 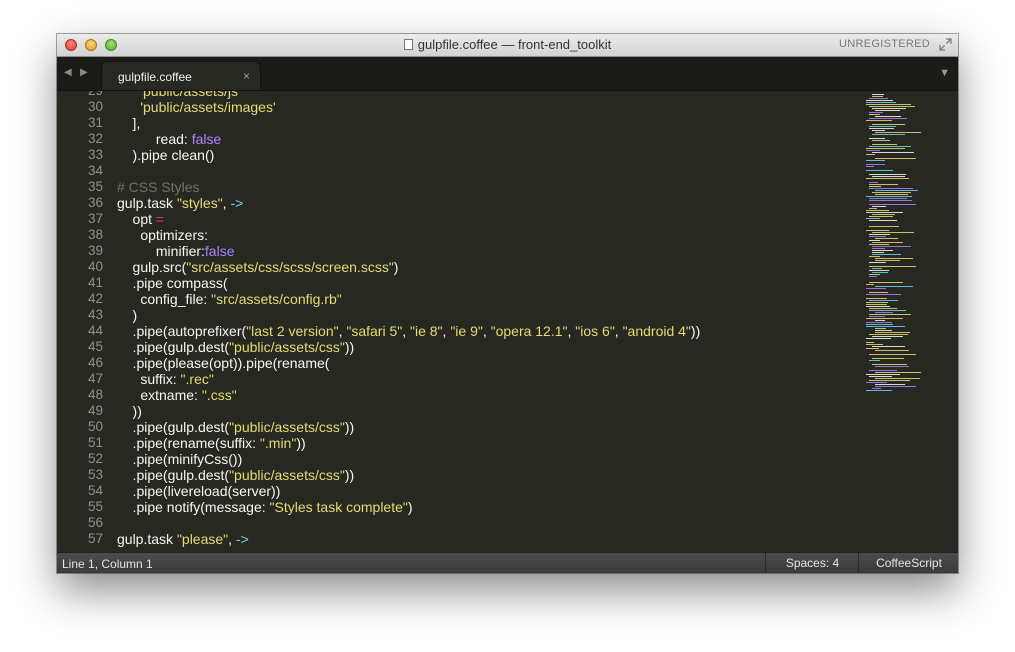 I want to click on code-line: opt =, so click(x=487, y=219).